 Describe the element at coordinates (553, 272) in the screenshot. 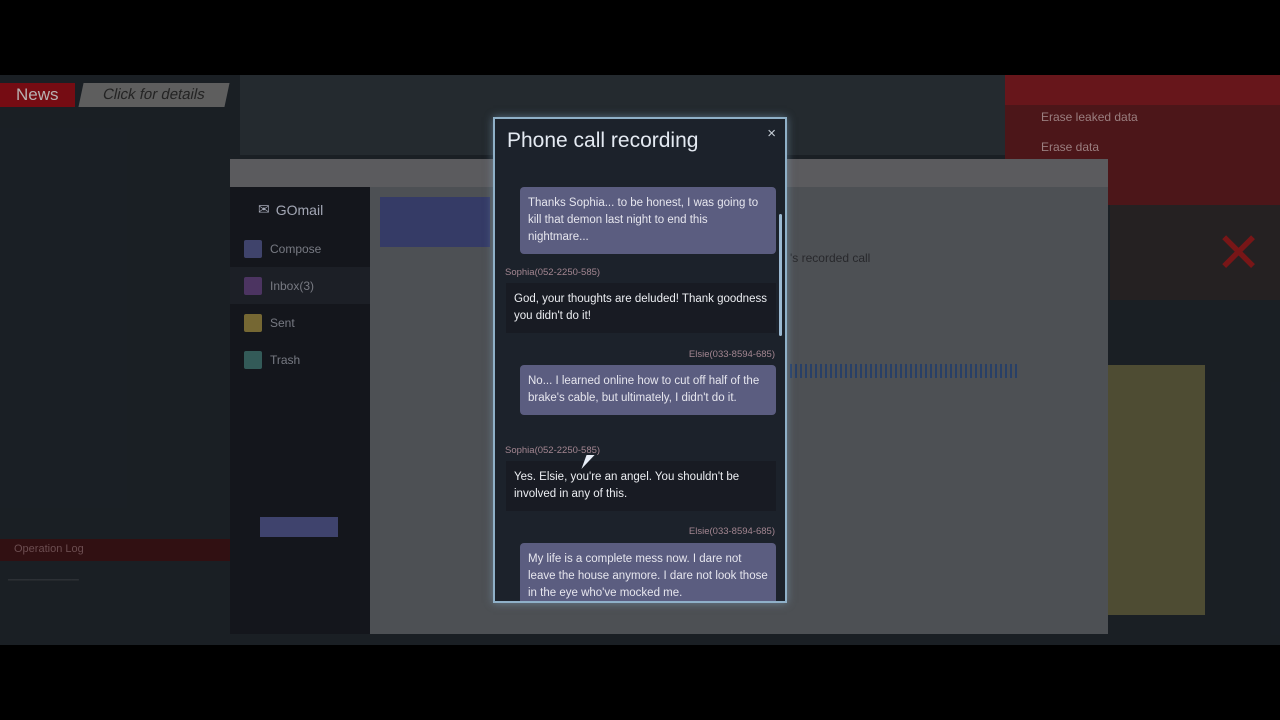

I see `message-sender: Sophia(052-2250-585)` at that location.